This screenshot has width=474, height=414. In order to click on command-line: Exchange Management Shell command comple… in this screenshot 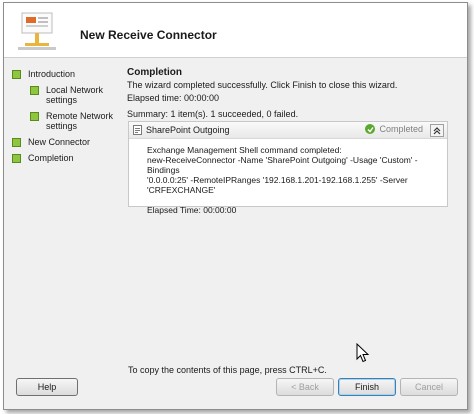, I will do `click(244, 150)`.